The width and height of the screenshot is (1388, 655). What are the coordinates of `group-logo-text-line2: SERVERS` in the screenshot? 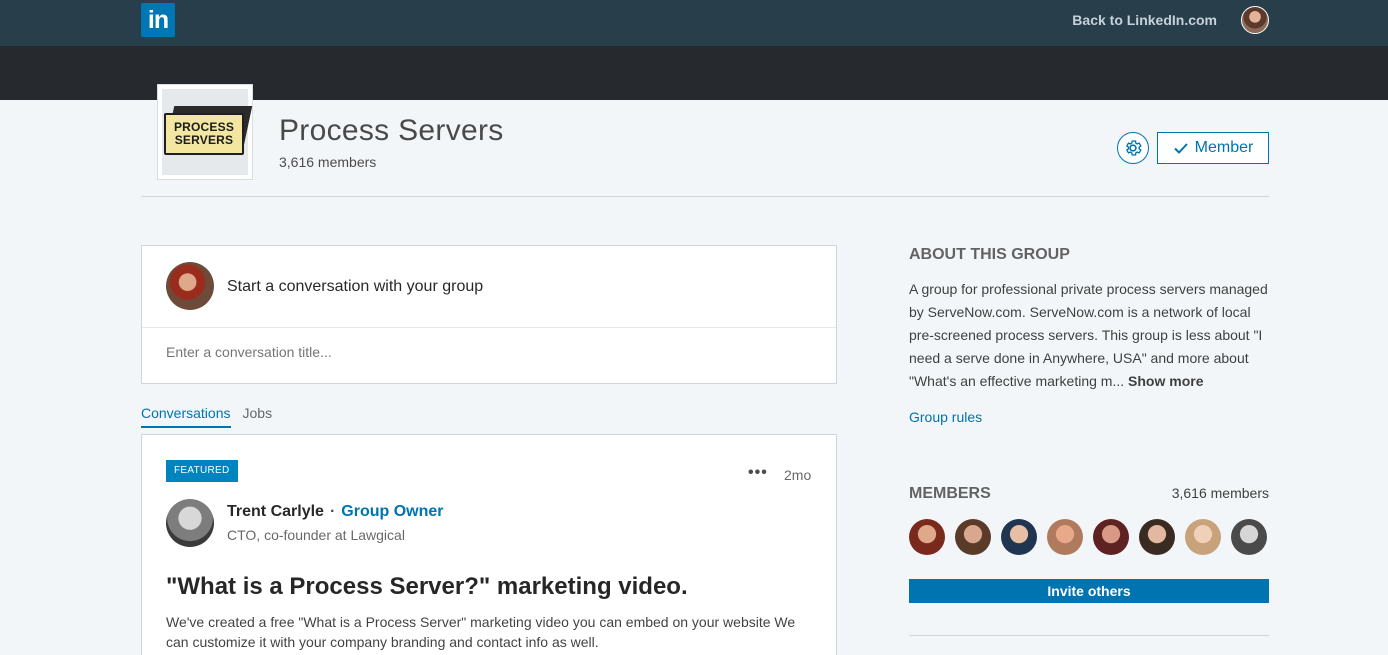 It's located at (204, 140).